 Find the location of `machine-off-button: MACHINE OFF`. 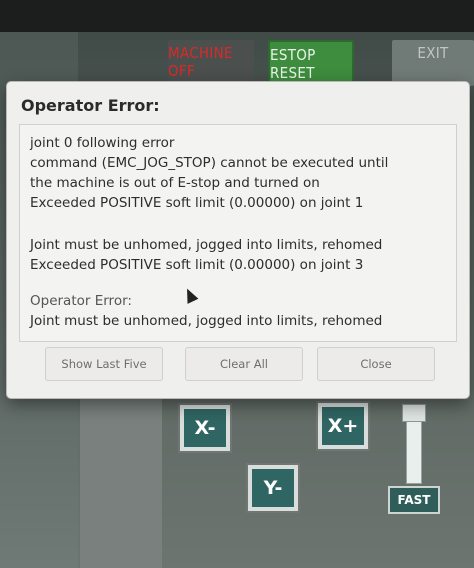

machine-off-button: MACHINE OFF is located at coordinates (211, 63).